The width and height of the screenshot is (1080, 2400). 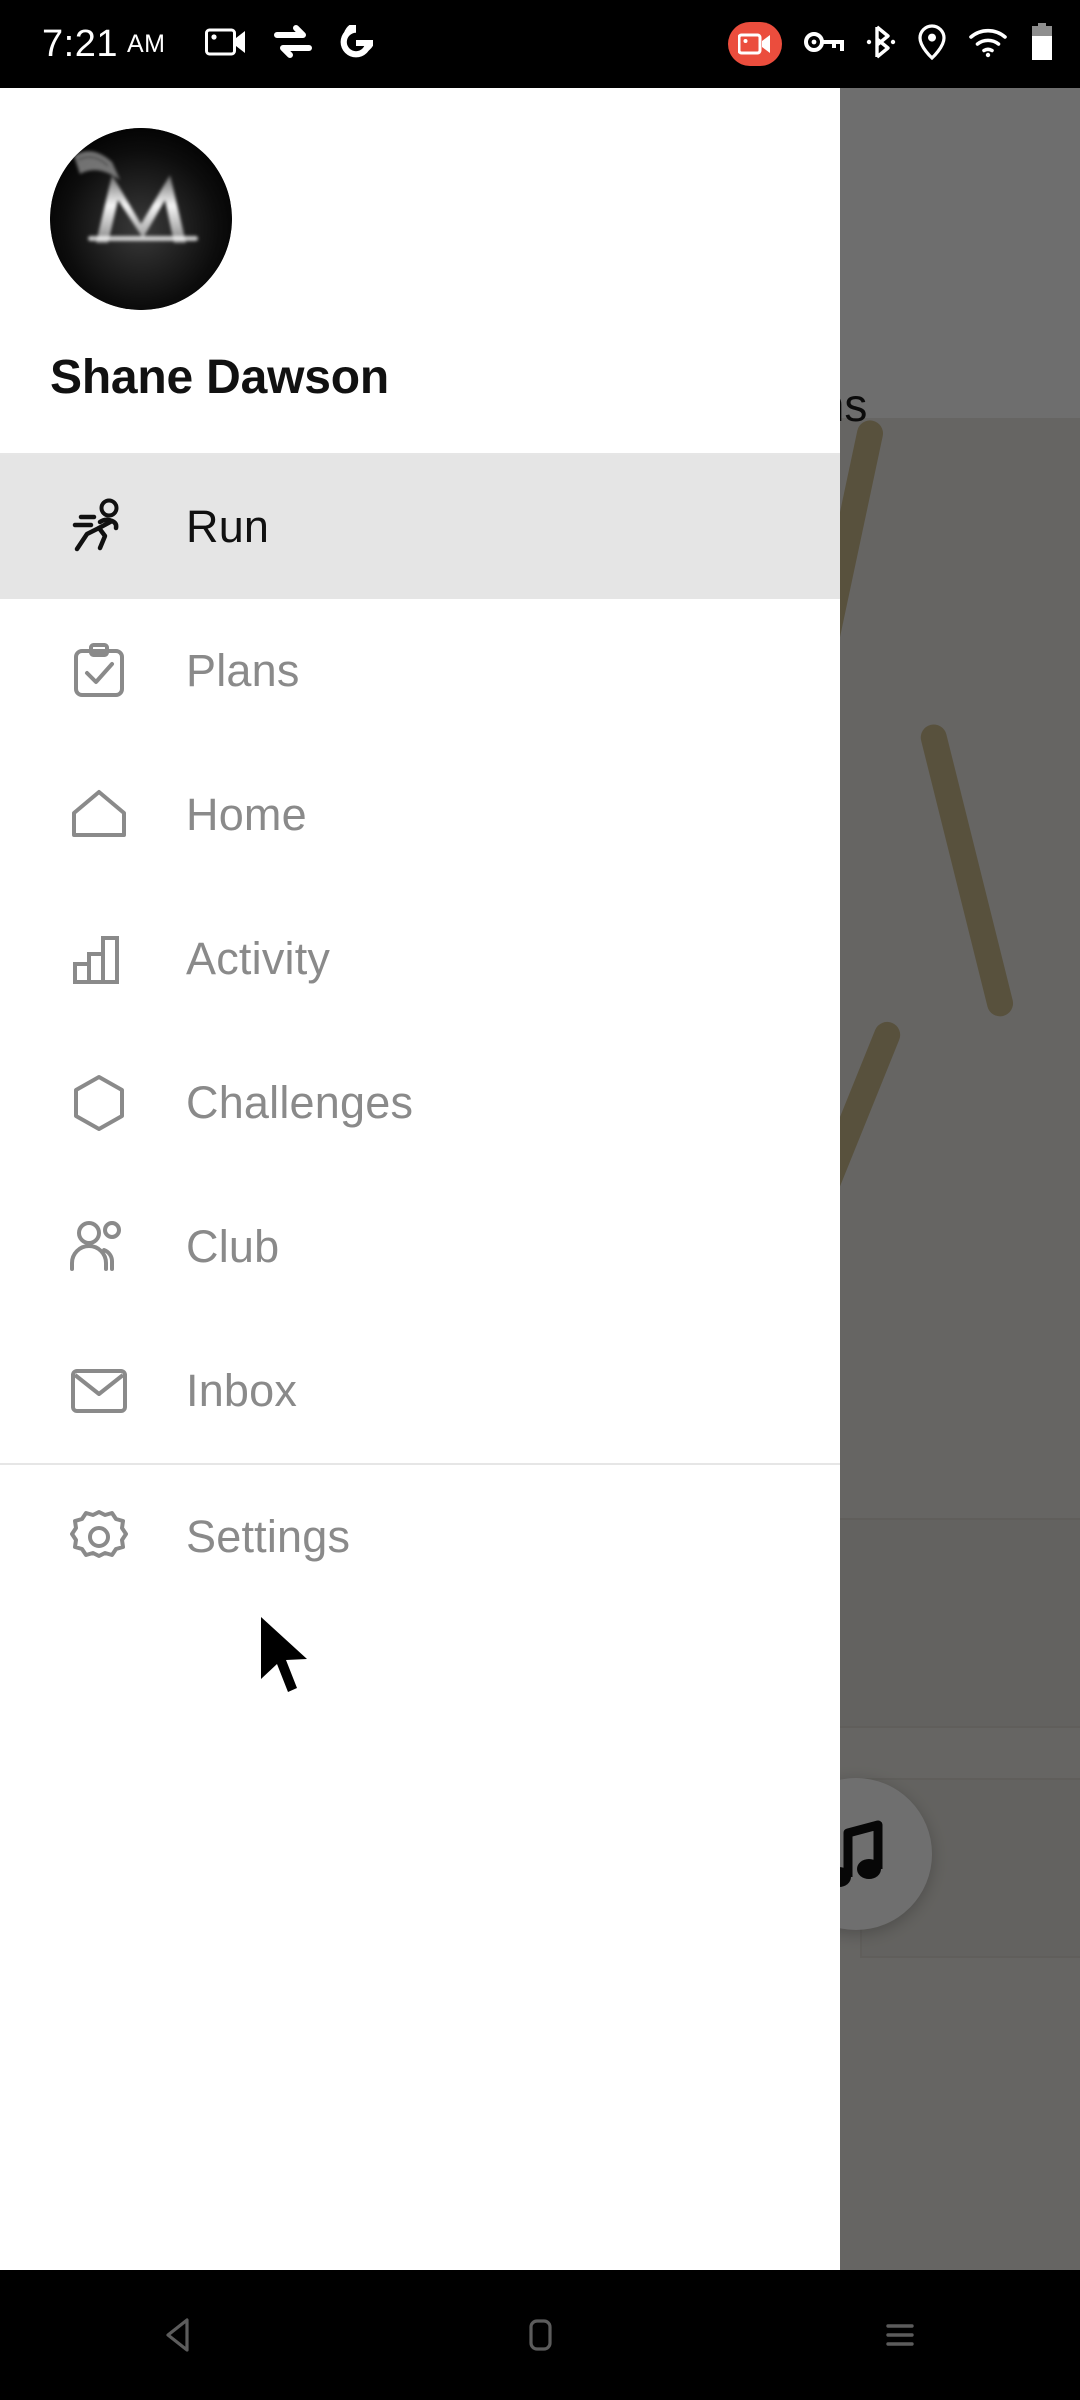 I want to click on profile-name: Shane Dawson, so click(x=220, y=377).